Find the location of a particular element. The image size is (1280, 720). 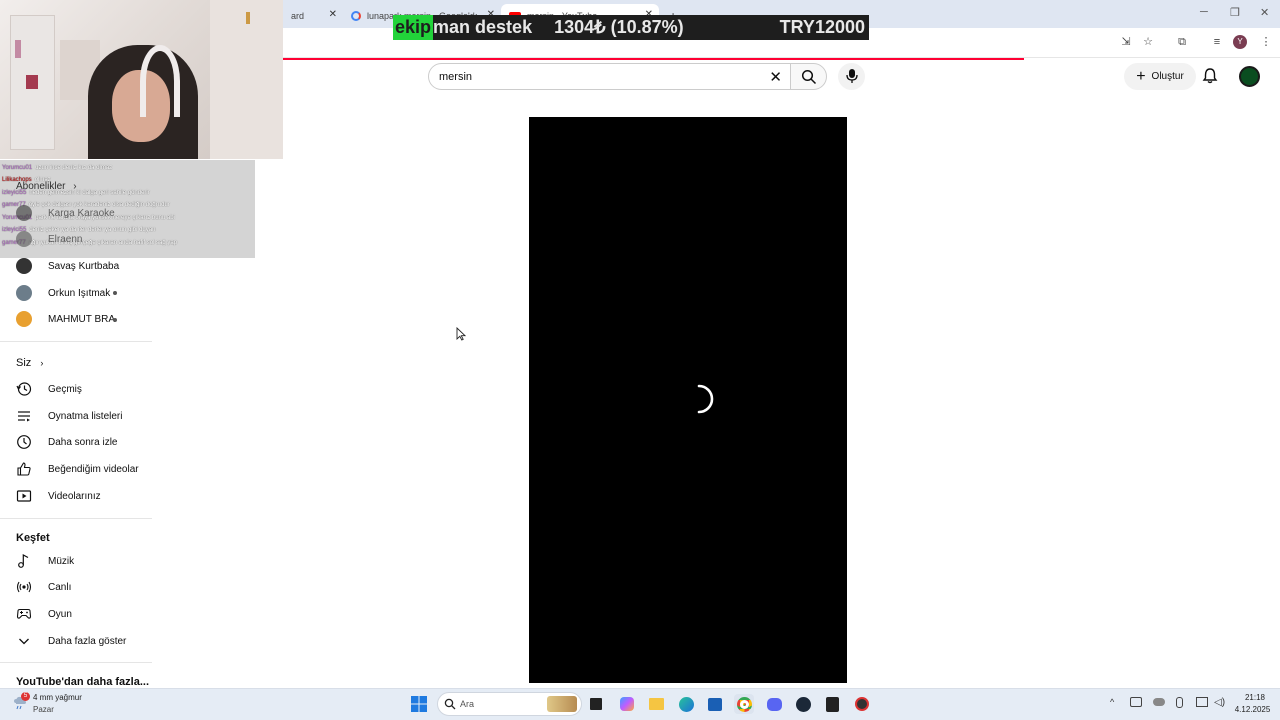

weather-text: 4 mm yağmur is located at coordinates (57, 697).